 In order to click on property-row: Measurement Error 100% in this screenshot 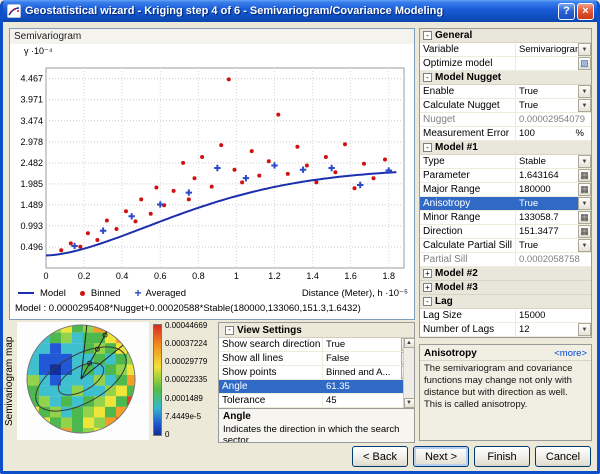, I will do `click(505, 134)`.